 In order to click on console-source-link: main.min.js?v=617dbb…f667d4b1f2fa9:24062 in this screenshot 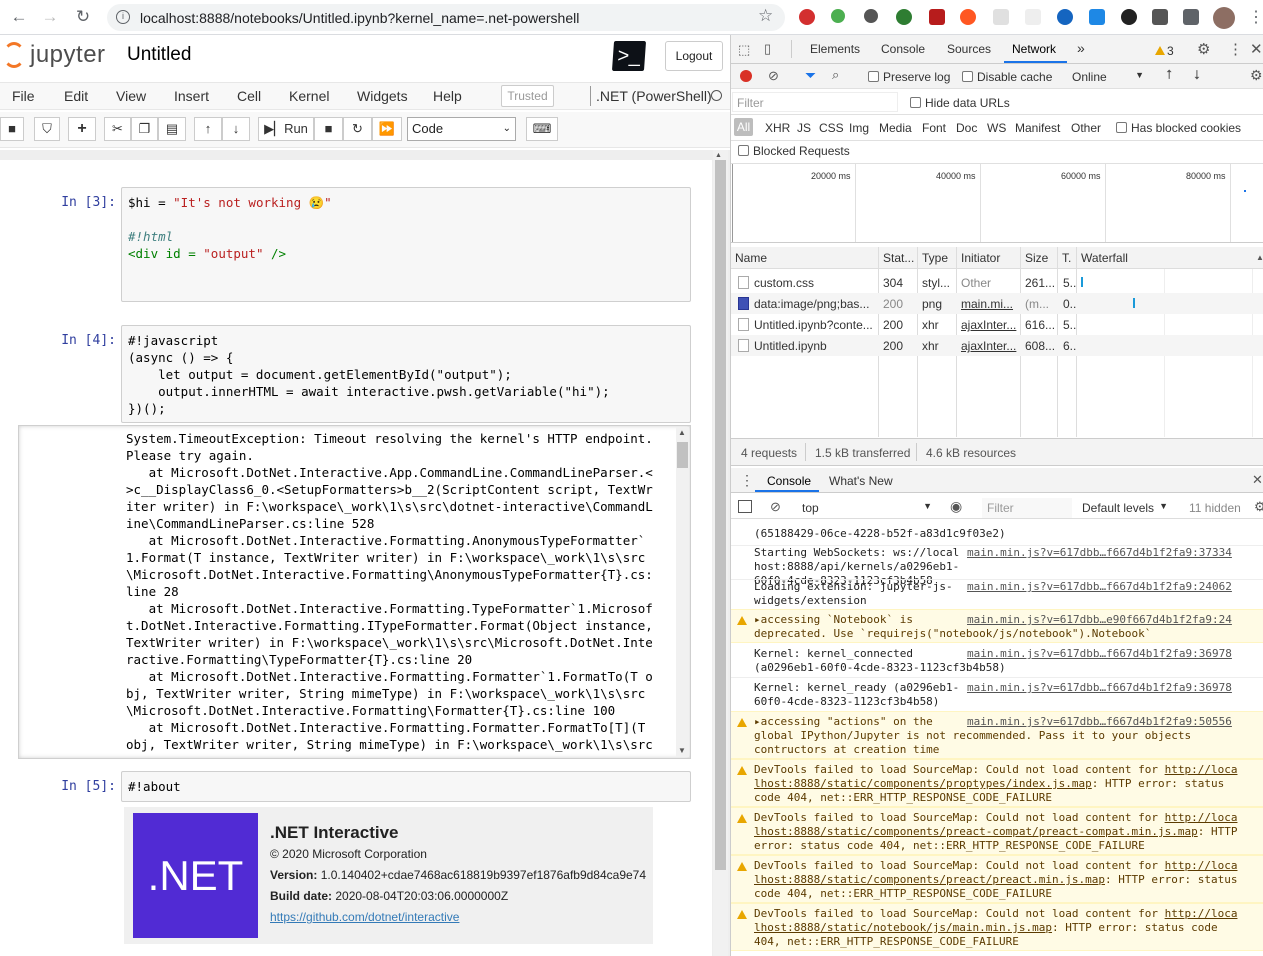, I will do `click(1099, 587)`.